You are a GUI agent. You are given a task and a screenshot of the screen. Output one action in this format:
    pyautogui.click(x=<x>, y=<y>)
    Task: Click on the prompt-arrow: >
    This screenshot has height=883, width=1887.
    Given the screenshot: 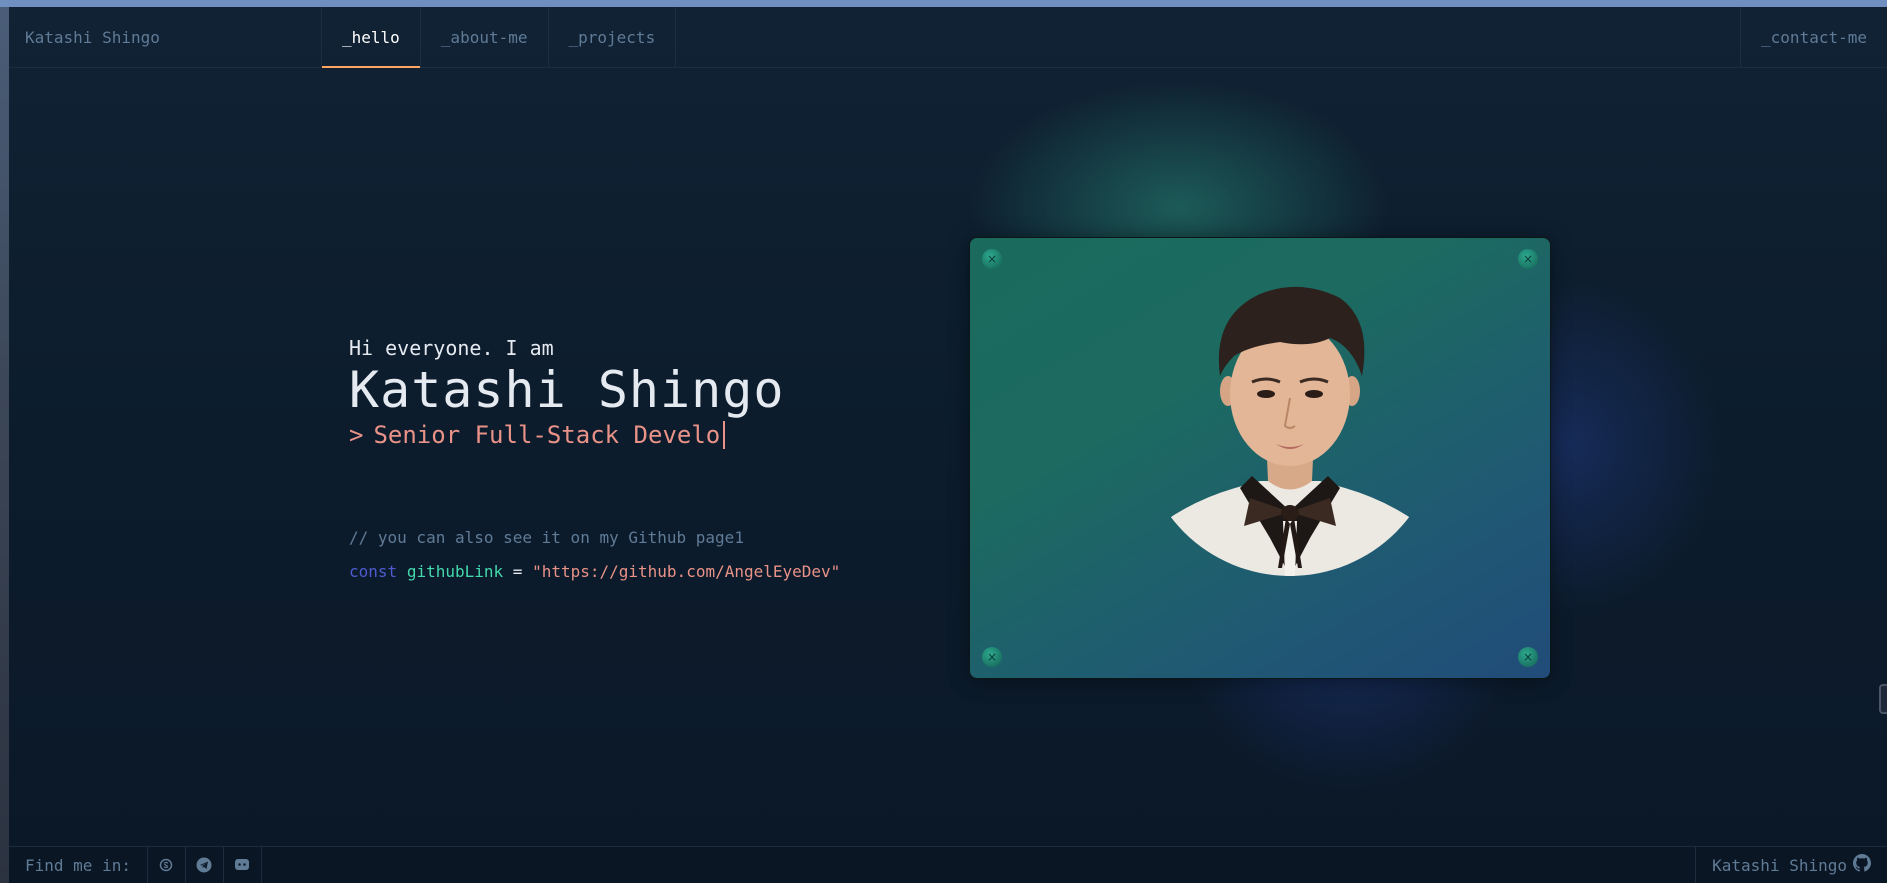 What is the action you would take?
    pyautogui.click(x=356, y=435)
    